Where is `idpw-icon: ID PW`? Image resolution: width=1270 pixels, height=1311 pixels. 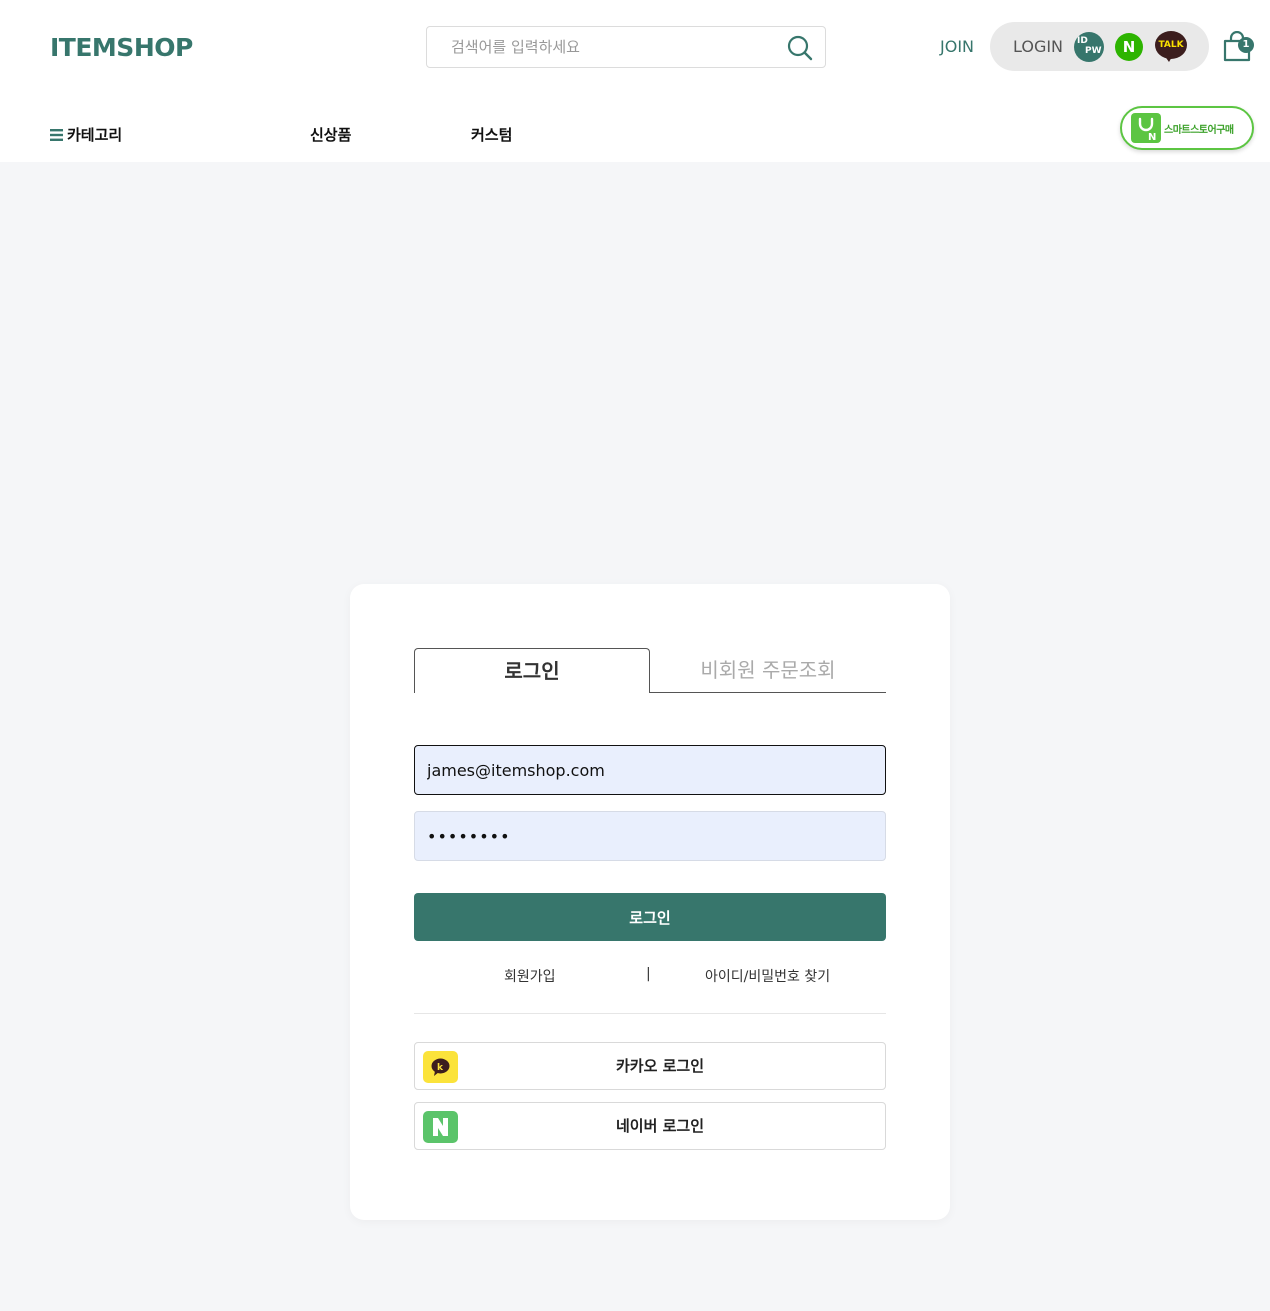
idpw-icon: ID PW is located at coordinates (1089, 47).